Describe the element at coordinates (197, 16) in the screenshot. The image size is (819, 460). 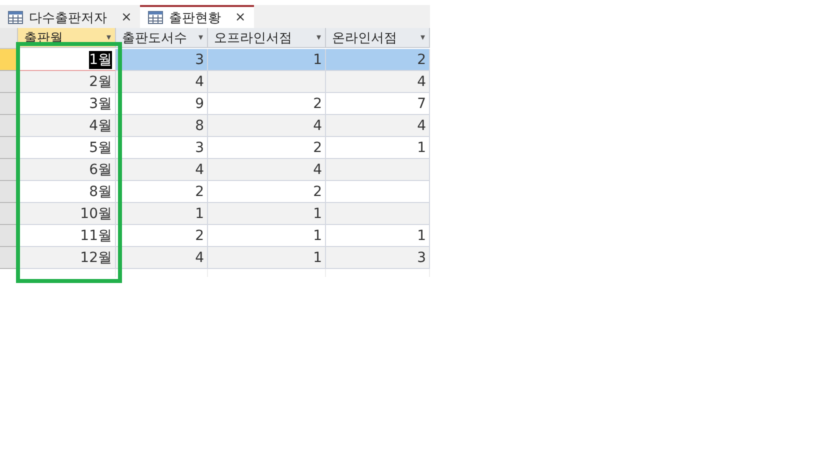
I see `document-tab: 출판현황 ×` at that location.